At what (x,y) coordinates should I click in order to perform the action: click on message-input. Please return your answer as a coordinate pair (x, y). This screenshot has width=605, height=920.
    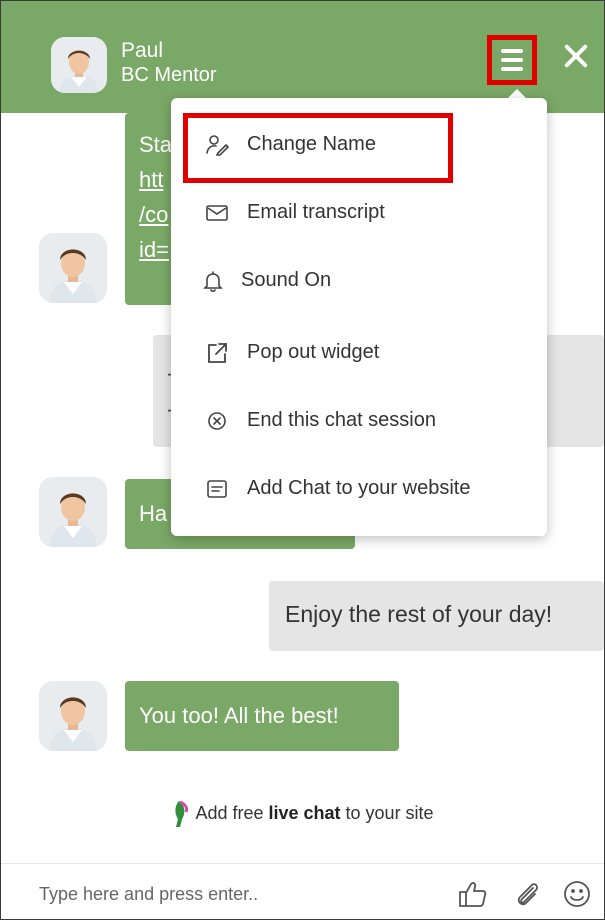
    Looking at the image, I should click on (229, 894).